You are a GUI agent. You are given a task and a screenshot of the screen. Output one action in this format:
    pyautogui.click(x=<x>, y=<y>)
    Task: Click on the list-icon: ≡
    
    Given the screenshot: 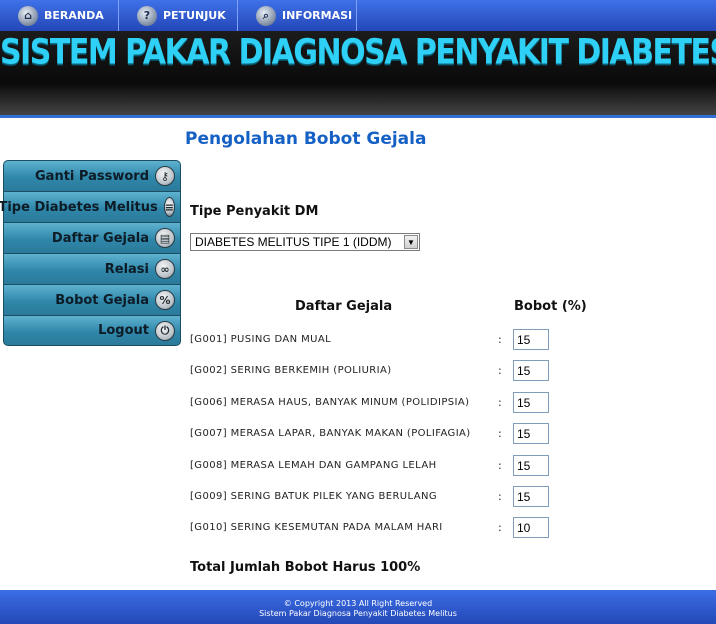 What is the action you would take?
    pyautogui.click(x=169, y=207)
    